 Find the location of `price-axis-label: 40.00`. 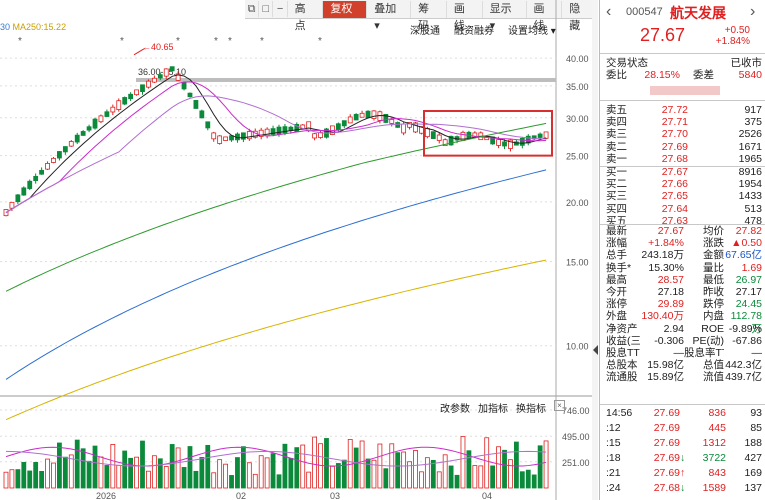

price-axis-label: 40.00 is located at coordinates (577, 59).